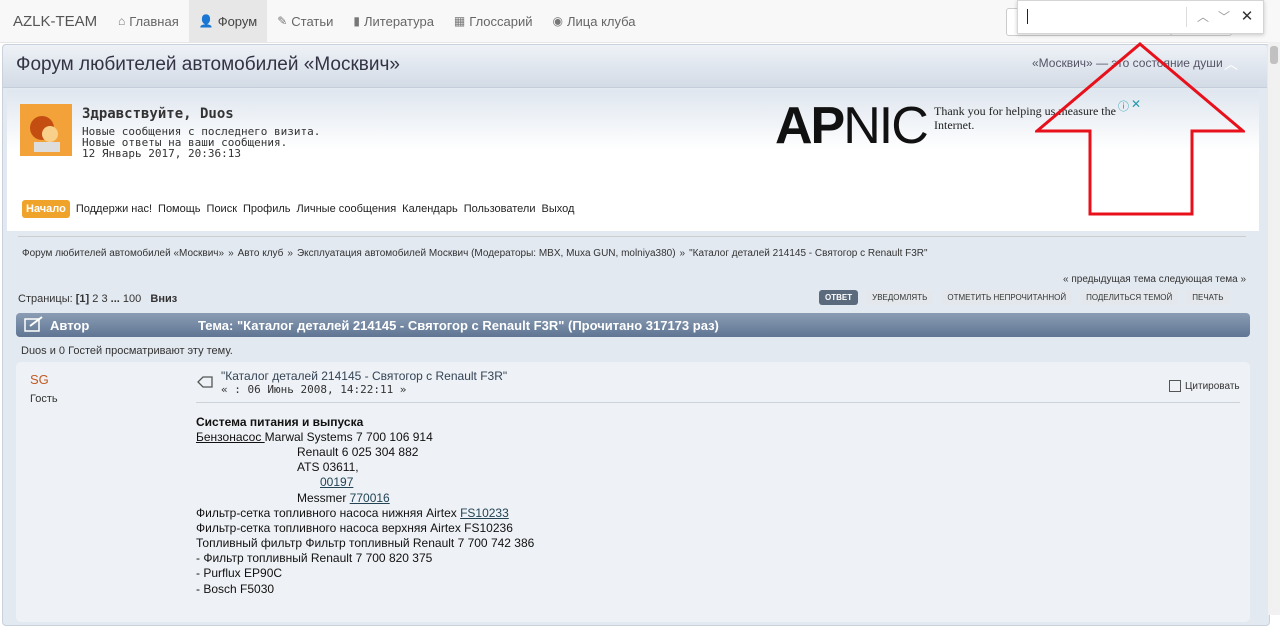 This screenshot has width=1280, height=626. I want to click on nav-item-label: Статьи, so click(312, 21).